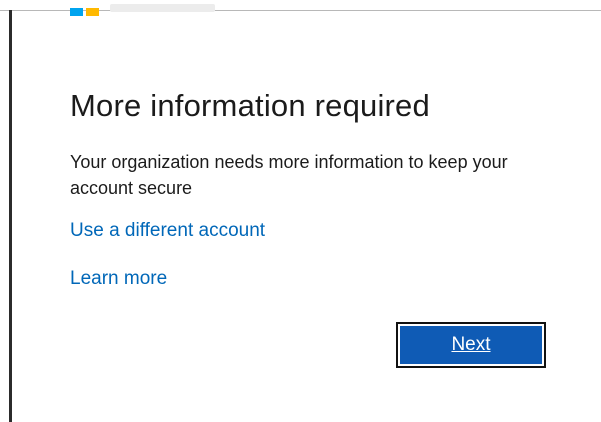 This screenshot has height=422, width=601. What do you see at coordinates (92, 12) in the screenshot?
I see `logo-yellow-square` at bounding box center [92, 12].